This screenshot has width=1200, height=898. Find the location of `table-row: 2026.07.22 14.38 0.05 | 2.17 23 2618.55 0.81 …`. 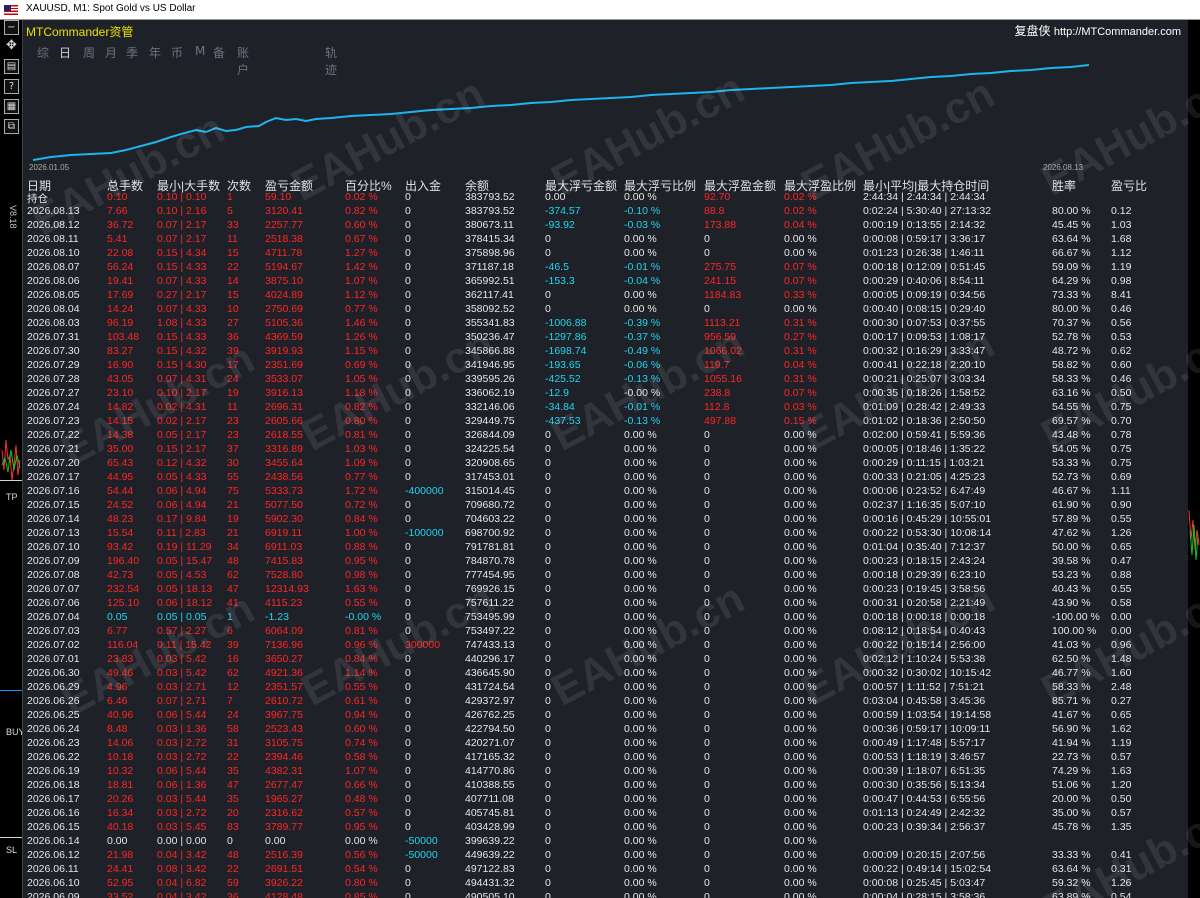

table-row: 2026.07.22 14.38 0.05 | 2.17 23 2618.55 0.81 … is located at coordinates (607, 436).